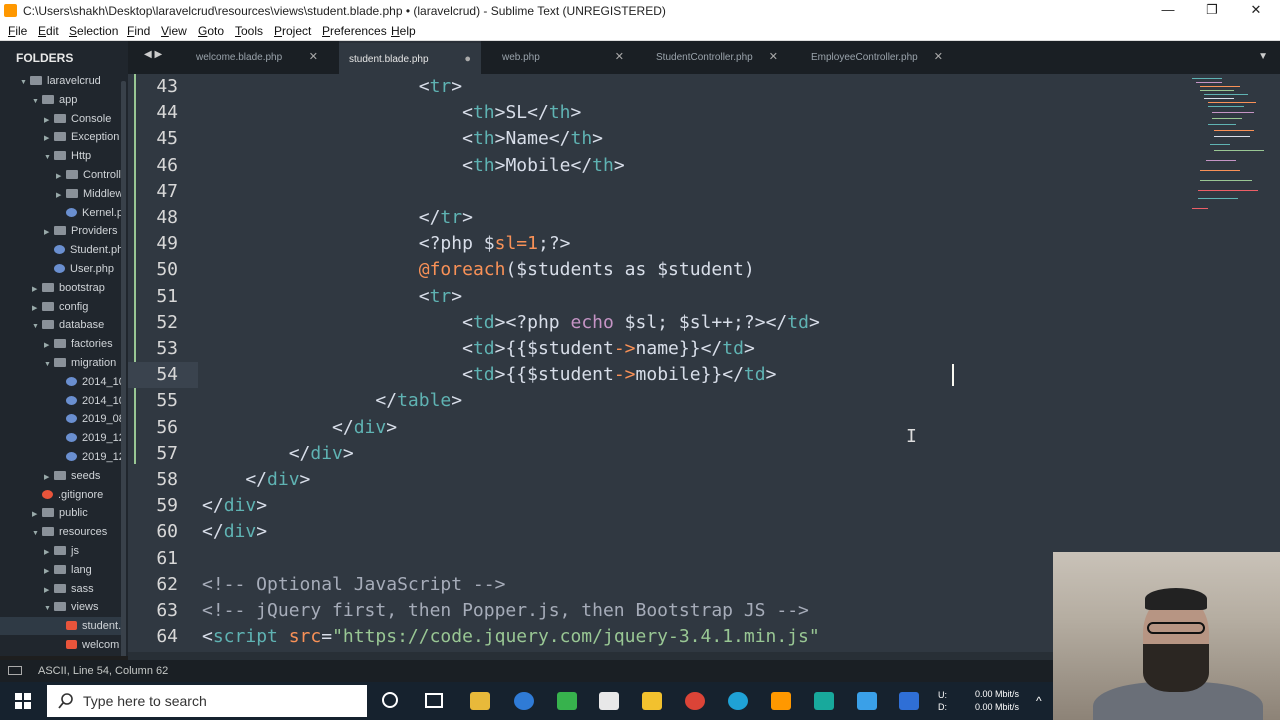  What do you see at coordinates (95, 137) in the screenshot?
I see `sidebar-item-label: Exception` at bounding box center [95, 137].